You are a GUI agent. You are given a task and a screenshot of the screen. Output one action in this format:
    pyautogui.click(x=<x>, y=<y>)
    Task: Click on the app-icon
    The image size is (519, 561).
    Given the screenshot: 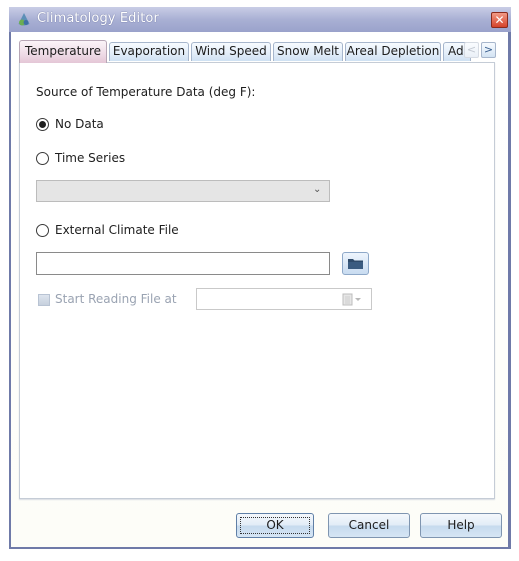 What is the action you would take?
    pyautogui.click(x=24, y=19)
    